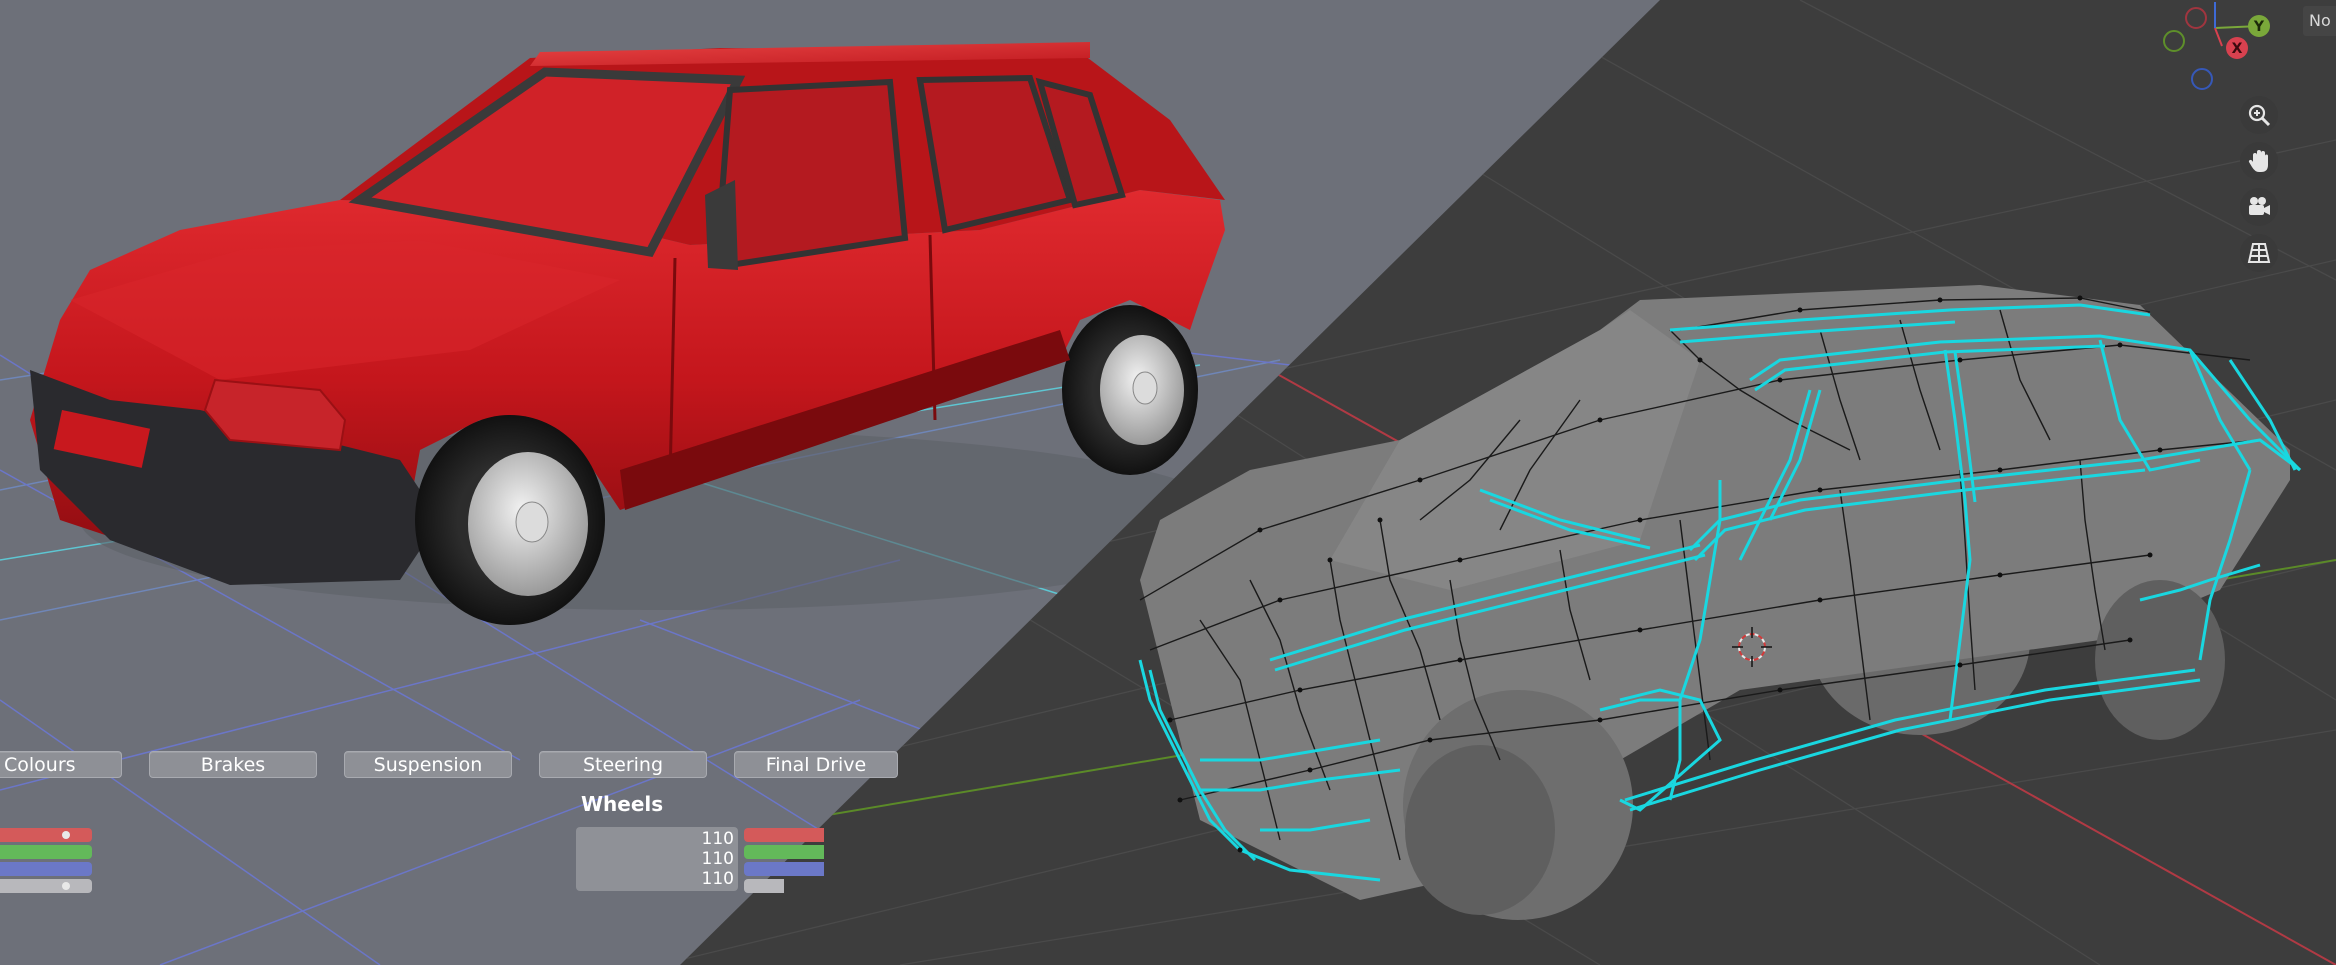 This screenshot has width=2336, height=965. Describe the element at coordinates (2202, 79) in the screenshot. I see `gizmo-neg-z-icon` at that location.